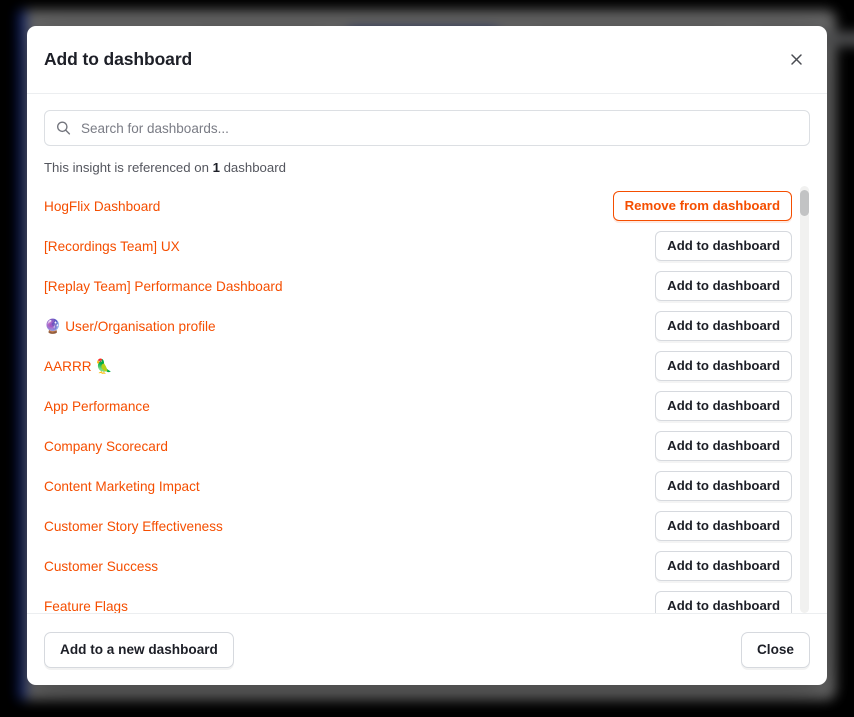 The image size is (854, 717). What do you see at coordinates (68, 366) in the screenshot?
I see `dashboard-name: AARRR` at bounding box center [68, 366].